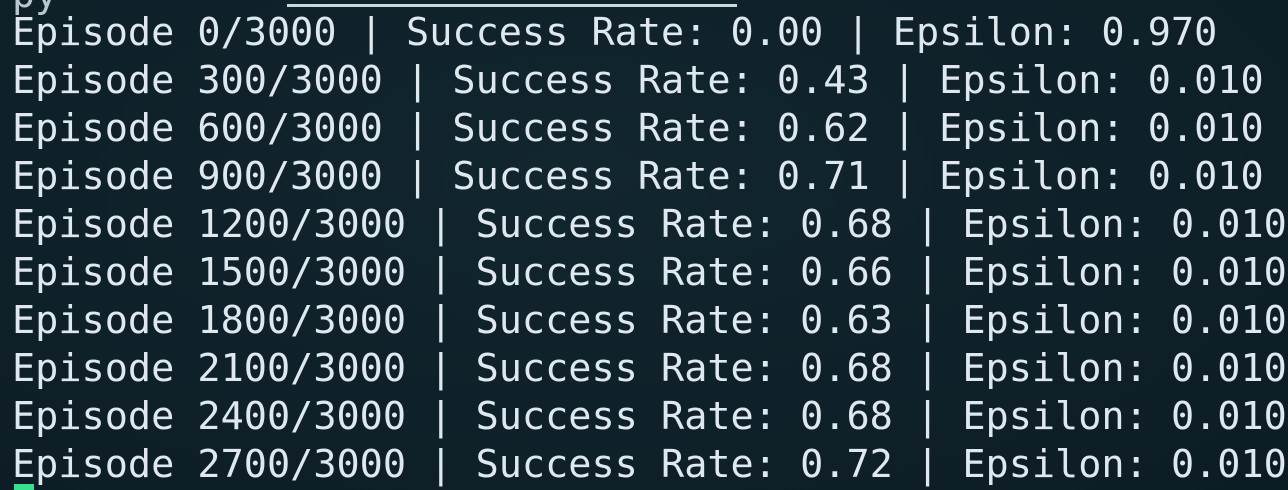  I want to click on previous-command-line: py, so click(374, 6).